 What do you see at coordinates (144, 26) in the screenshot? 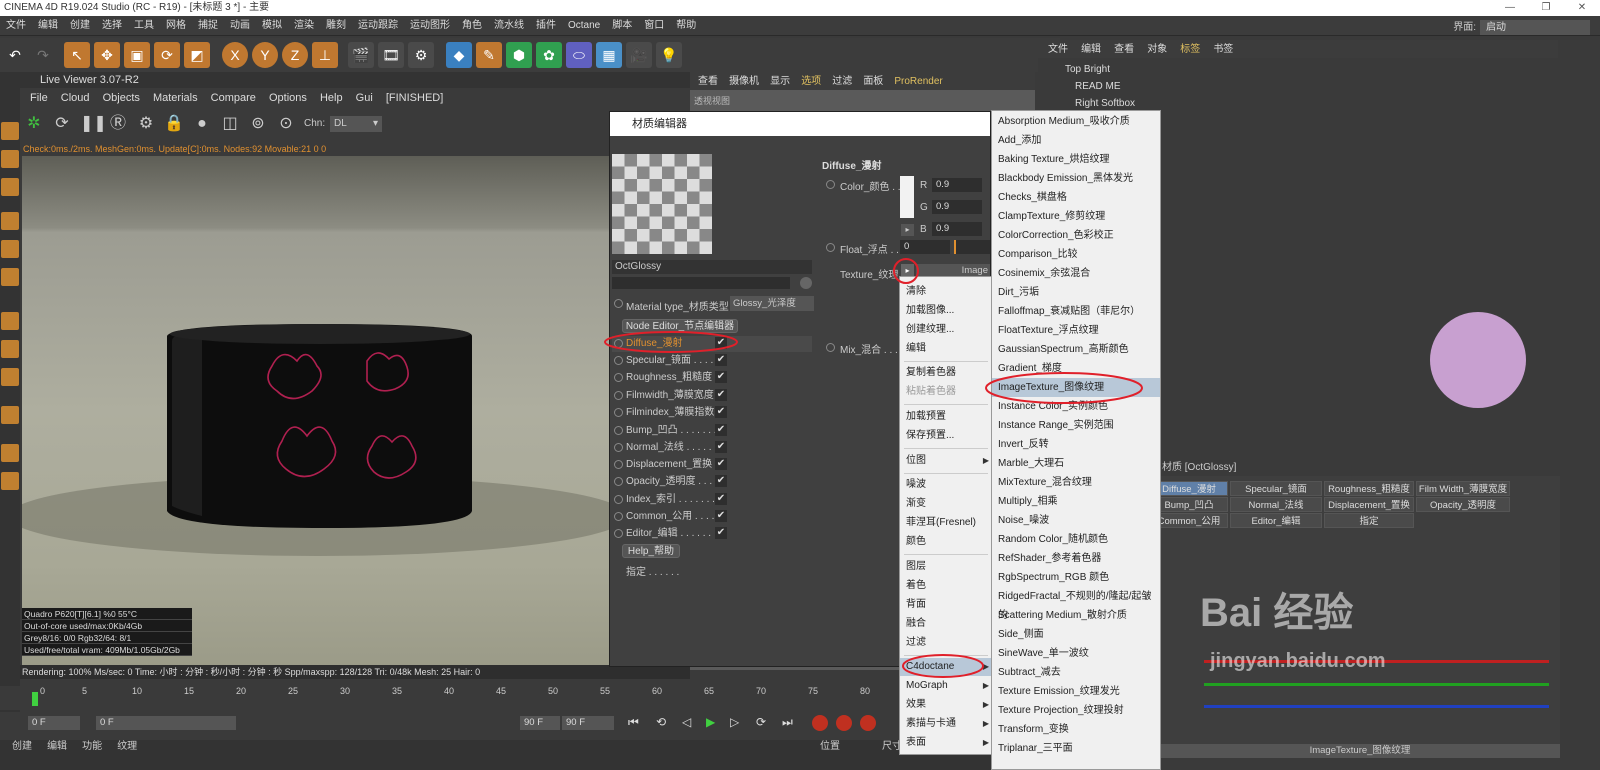
I see `menu-tools: 工具` at bounding box center [144, 26].